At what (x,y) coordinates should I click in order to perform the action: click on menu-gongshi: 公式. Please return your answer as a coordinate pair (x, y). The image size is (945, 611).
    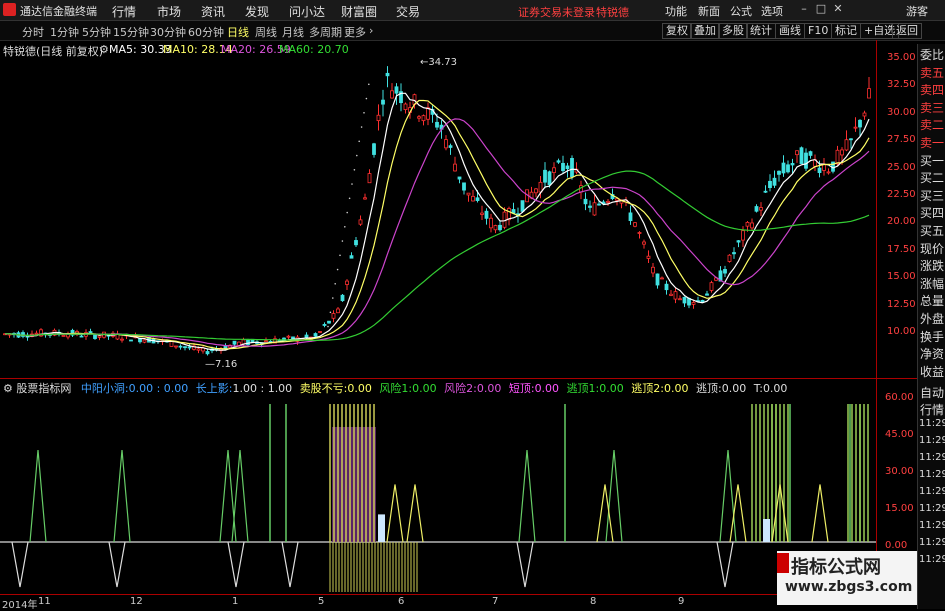
    Looking at the image, I should click on (741, 11).